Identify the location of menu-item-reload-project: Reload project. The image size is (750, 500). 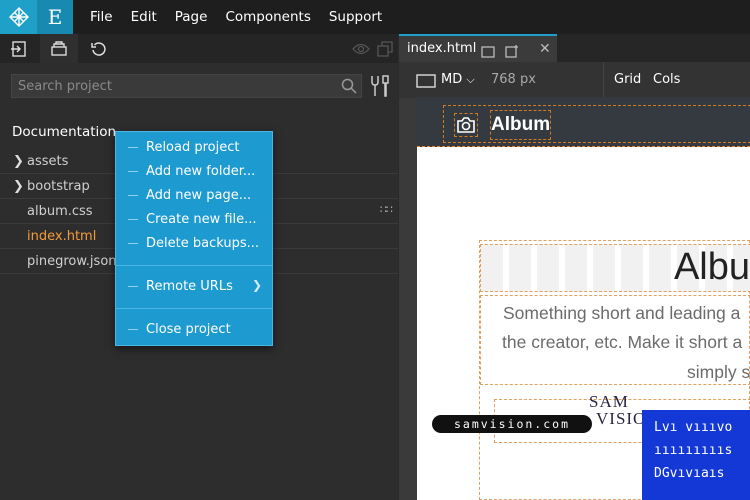
(194, 147).